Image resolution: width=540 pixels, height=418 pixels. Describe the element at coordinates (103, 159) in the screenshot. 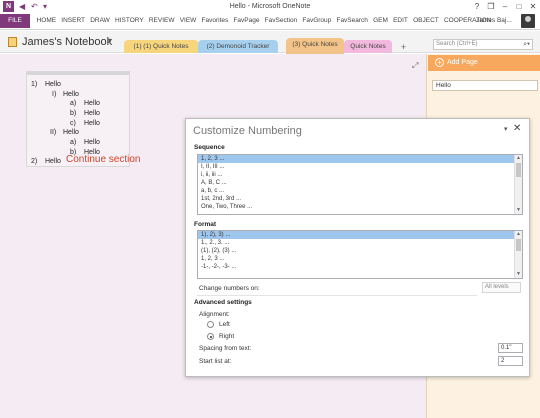

I see `continue-section-label: Continue section` at that location.